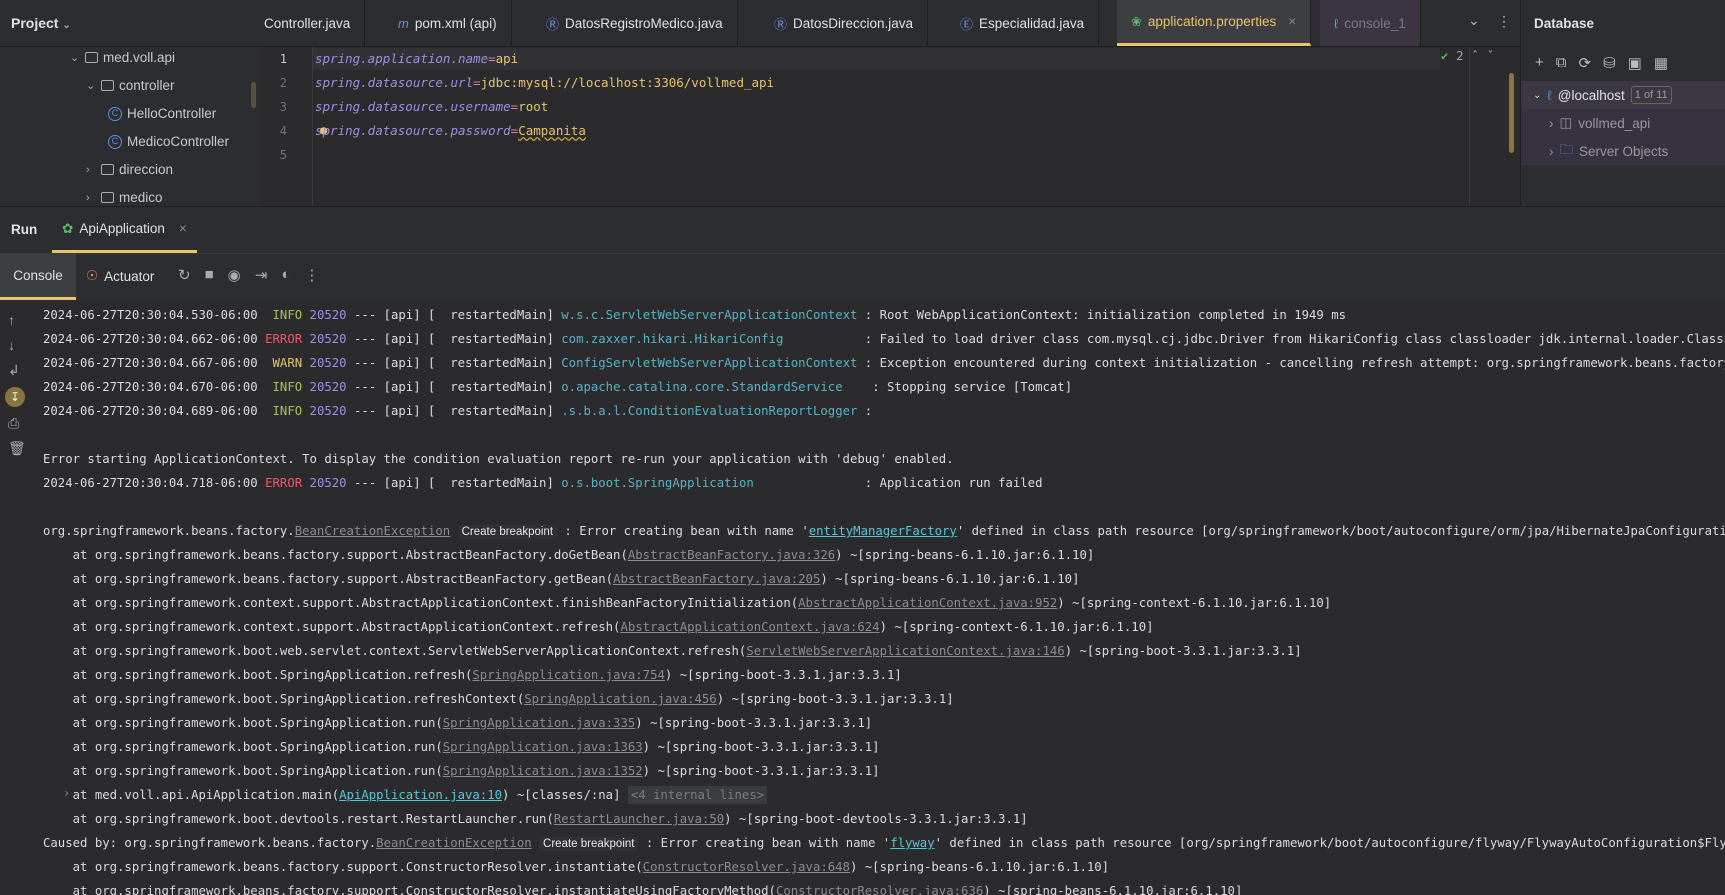 The height and width of the screenshot is (895, 1725). I want to click on tab-actuator: ☉ Actuator, so click(120, 276).